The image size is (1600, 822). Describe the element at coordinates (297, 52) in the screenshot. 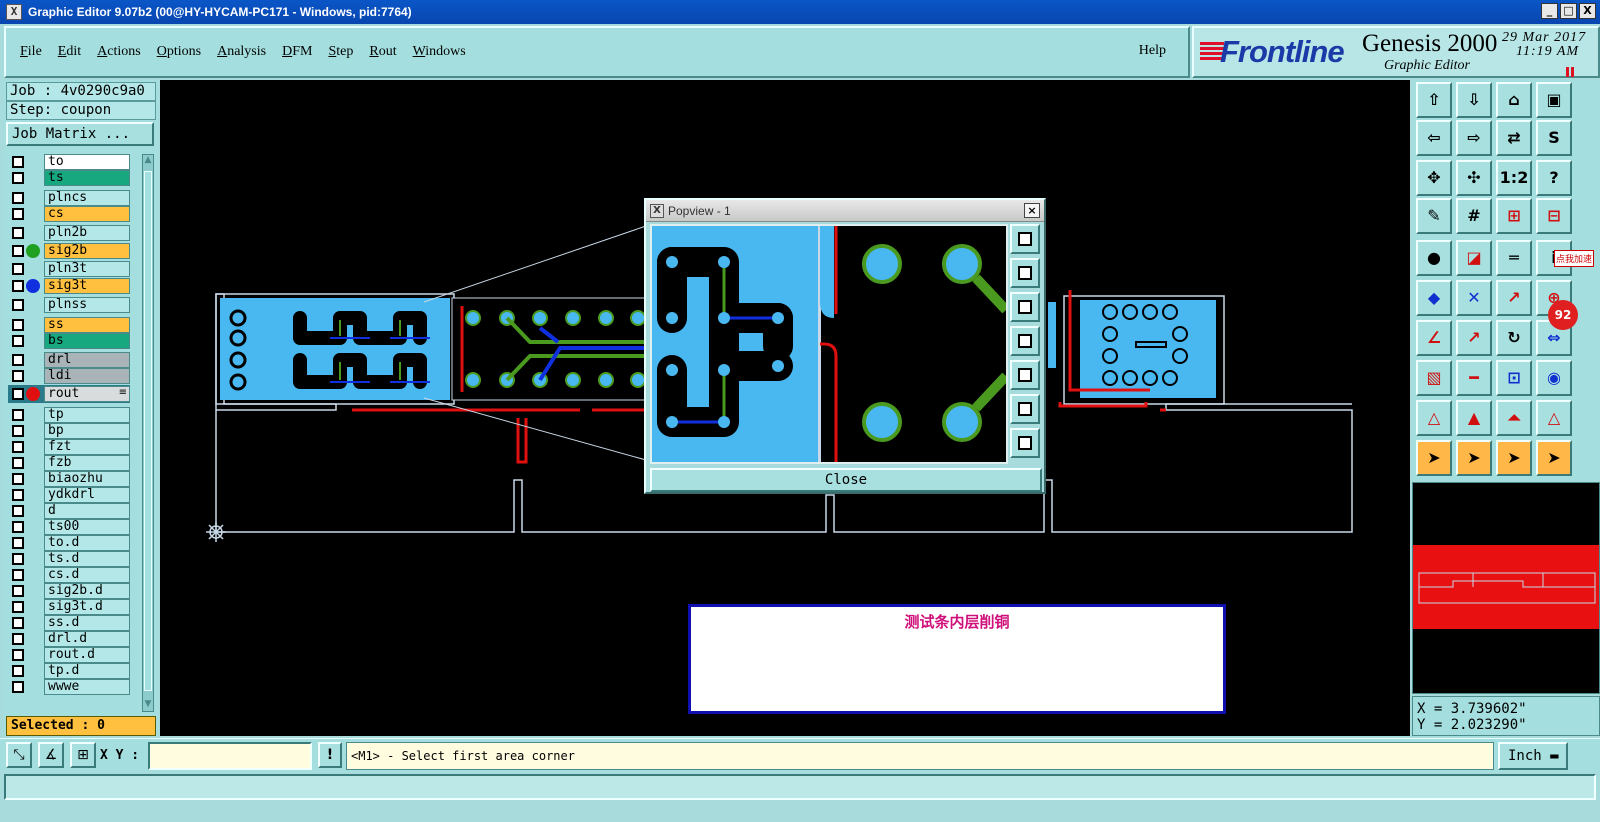

I see `menu-dfm: DFM` at that location.